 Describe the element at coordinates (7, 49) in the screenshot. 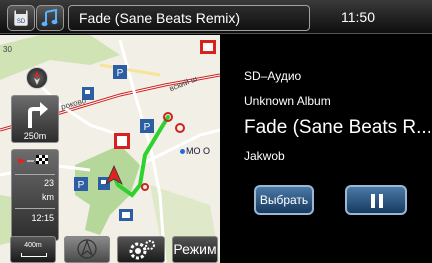

I see `map-label: 30` at that location.